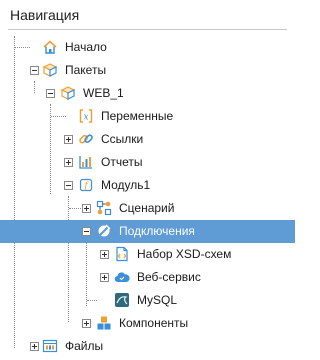  What do you see at coordinates (147, 162) in the screenshot?
I see `tree-item-reports: Отчеты` at bounding box center [147, 162].